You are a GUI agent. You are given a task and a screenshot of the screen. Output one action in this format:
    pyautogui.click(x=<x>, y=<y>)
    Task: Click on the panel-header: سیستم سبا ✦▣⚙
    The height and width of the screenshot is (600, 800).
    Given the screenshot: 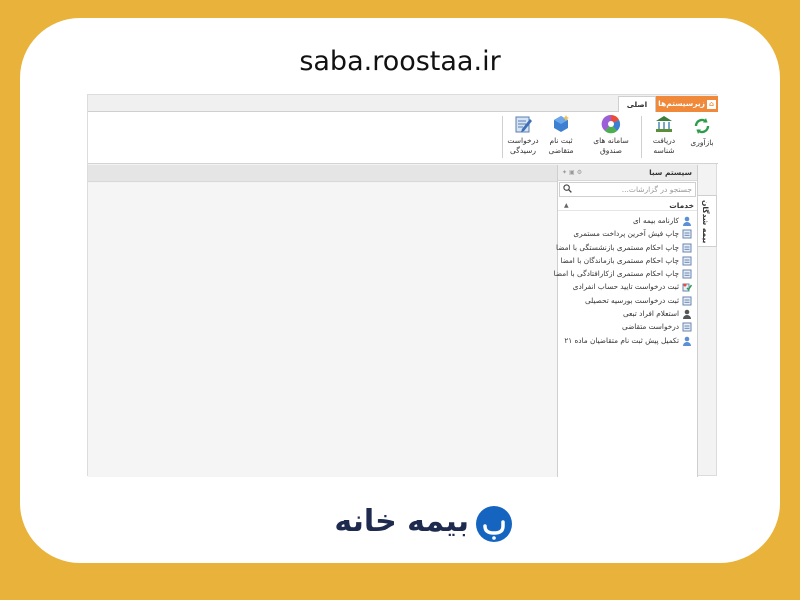 What is the action you would take?
    pyautogui.click(x=627, y=173)
    